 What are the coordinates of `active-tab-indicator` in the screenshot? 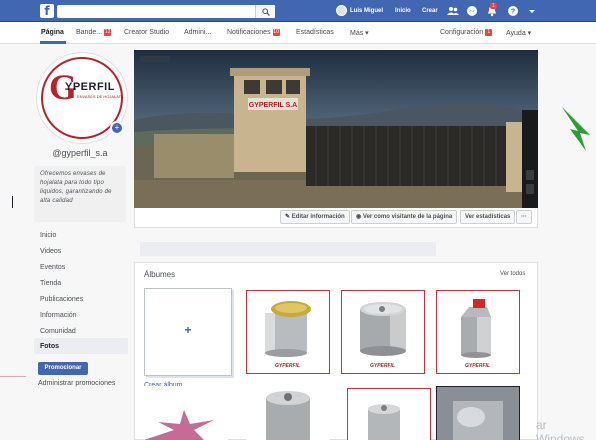 It's located at (53, 42).